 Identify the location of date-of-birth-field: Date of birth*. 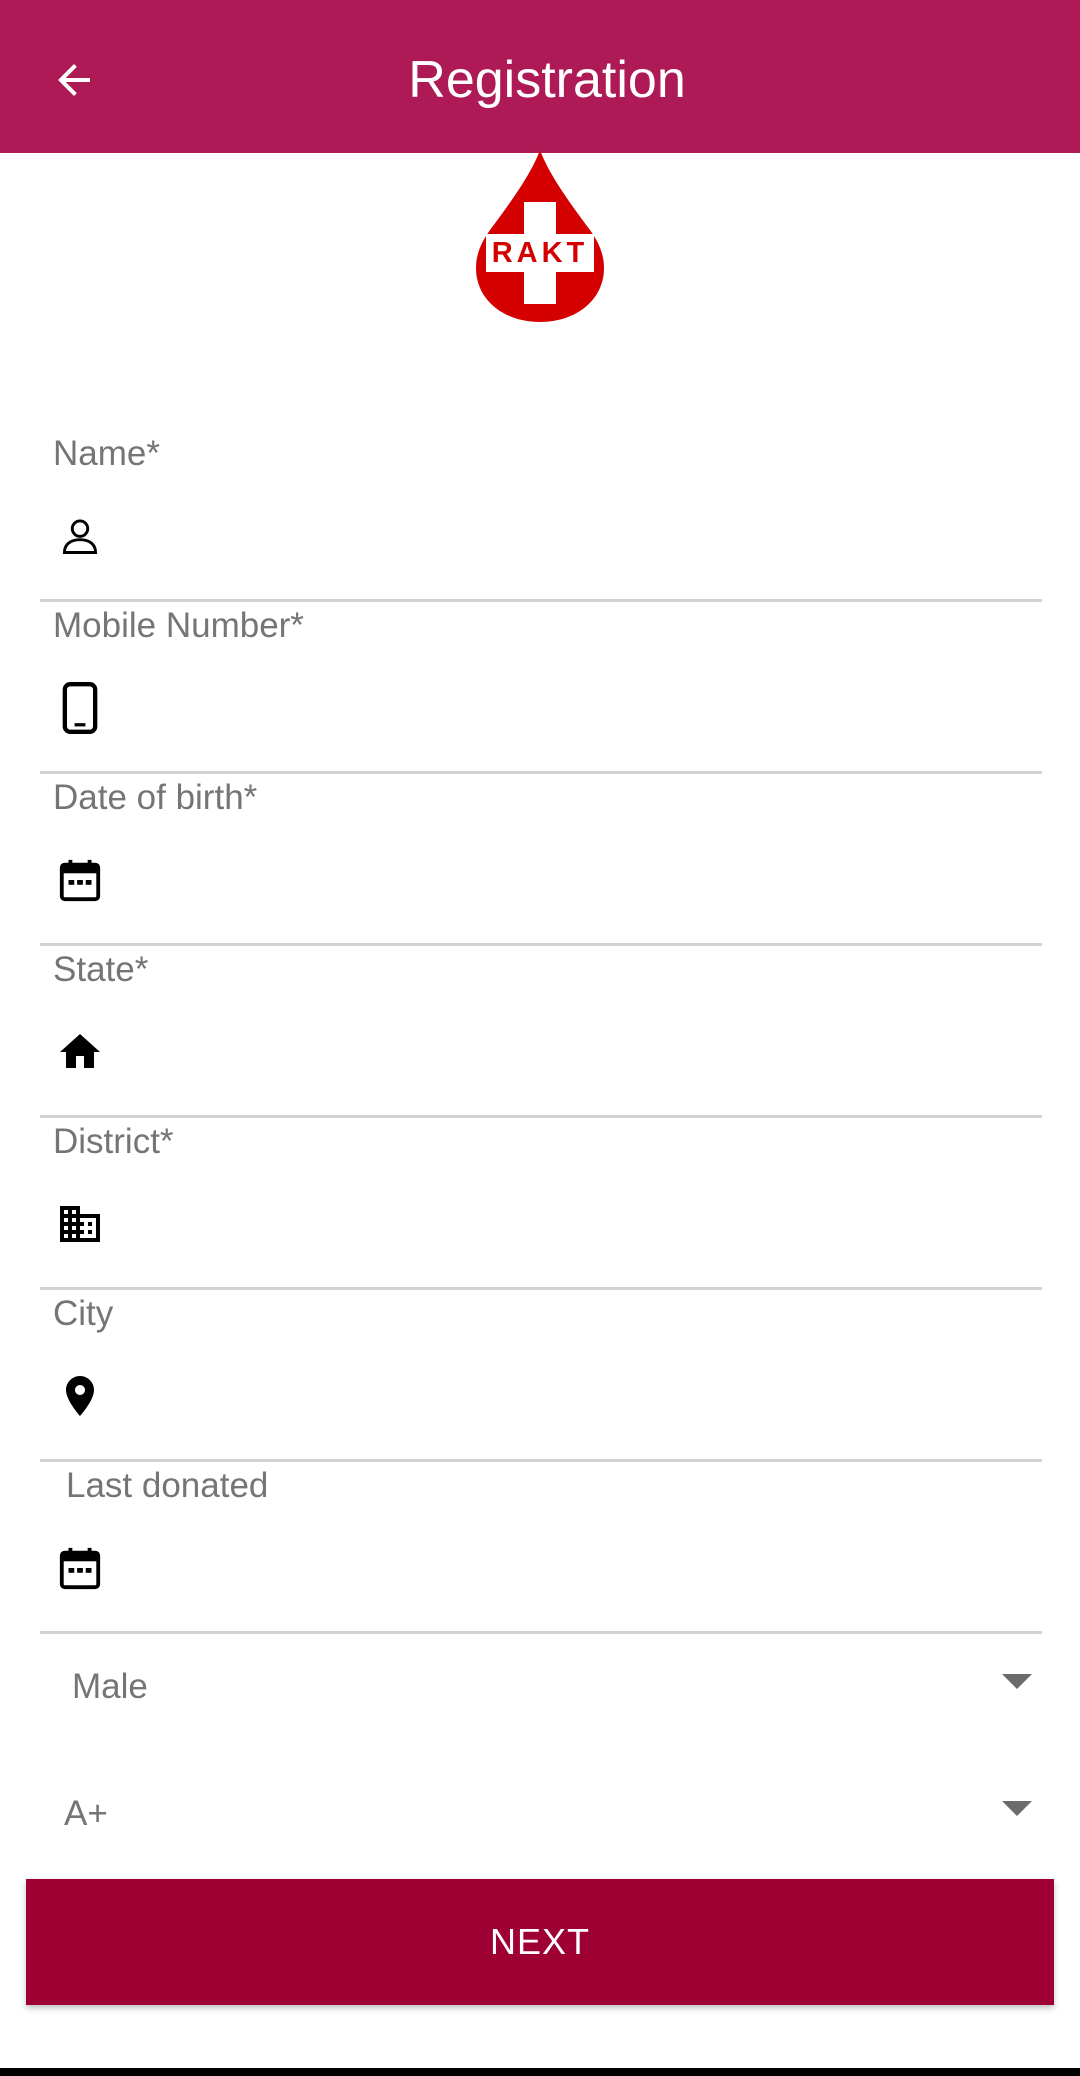
(541, 860).